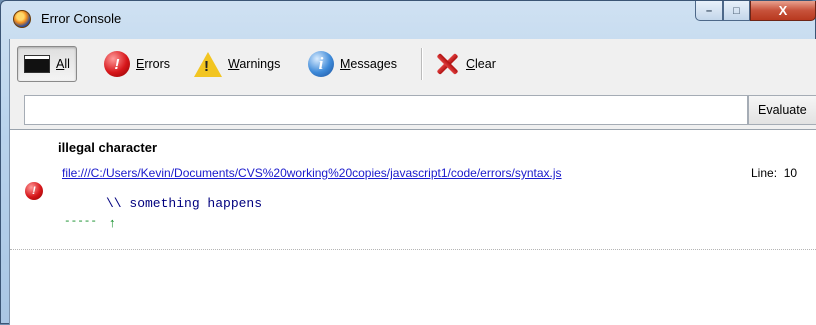  Describe the element at coordinates (137, 64) in the screenshot. I see `filter-errors-button: ! Errors` at that location.